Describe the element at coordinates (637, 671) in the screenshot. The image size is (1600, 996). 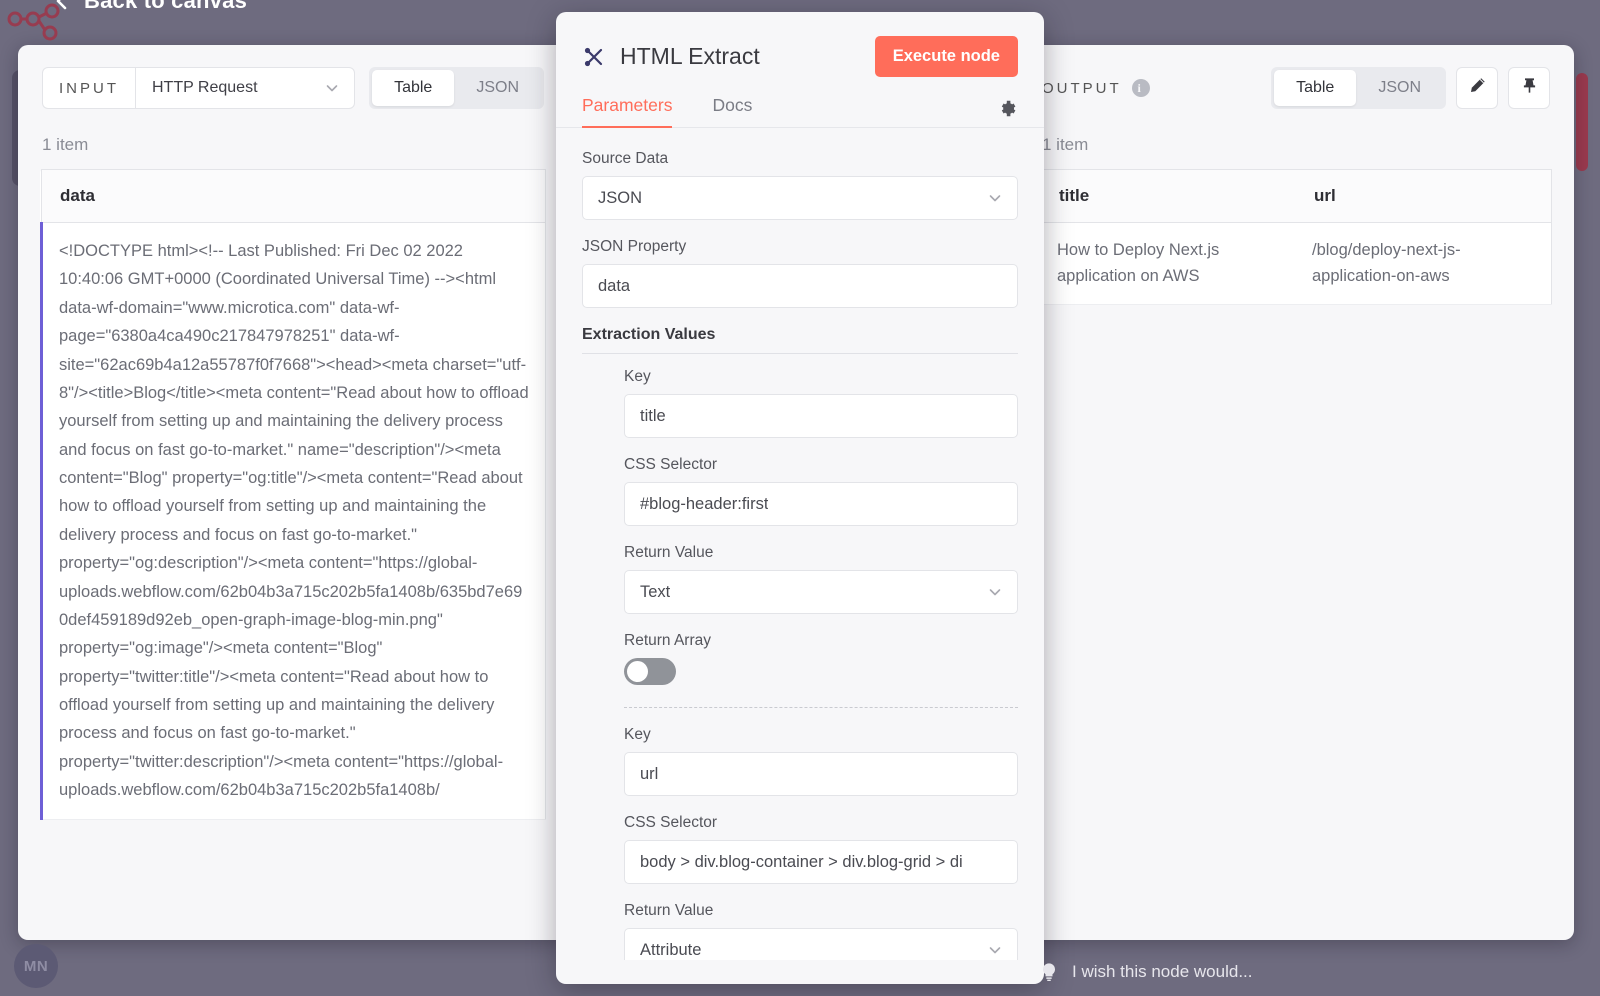
I see `toggle-knob` at that location.